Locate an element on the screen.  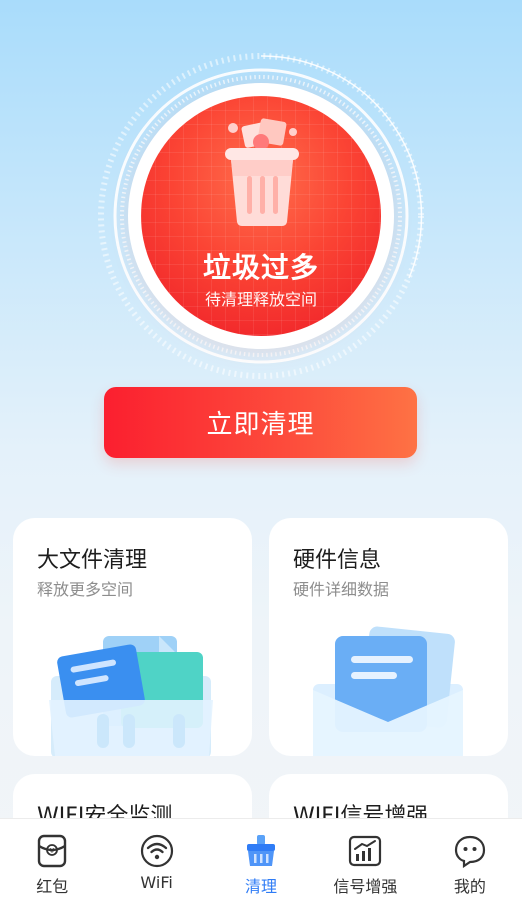
red-envelope-icon: ¥ is located at coordinates (52, 851).